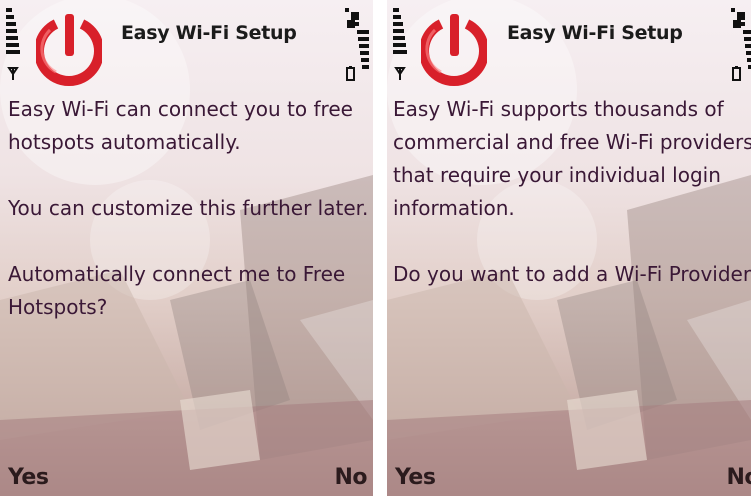 Image resolution: width=751 pixels, height=496 pixels. Describe the element at coordinates (180, 109) in the screenshot. I see `text-line: Easy Wi-Fi can connect you to free` at that location.